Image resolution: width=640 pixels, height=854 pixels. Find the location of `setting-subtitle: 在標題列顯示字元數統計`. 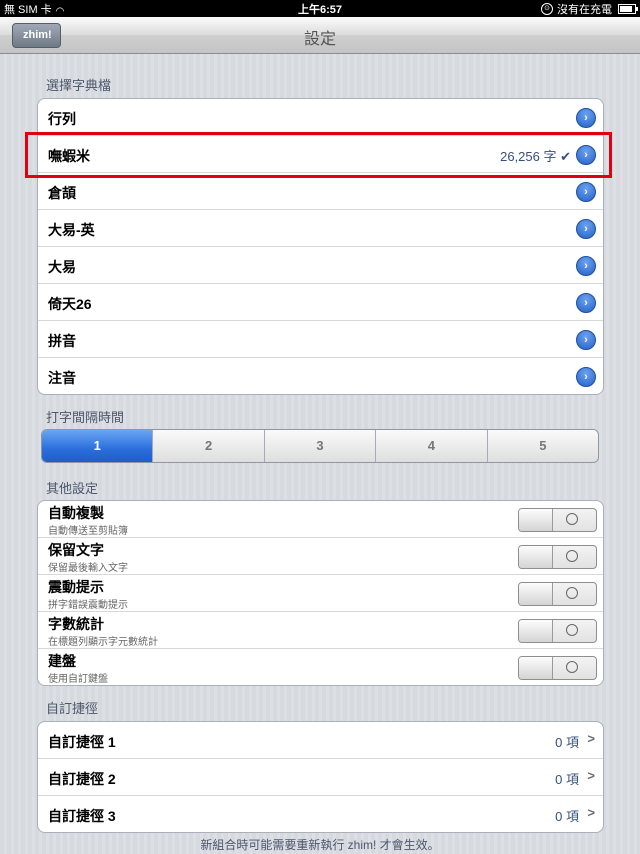

setting-subtitle: 在標題列顯示字元數統計 is located at coordinates (103, 642).